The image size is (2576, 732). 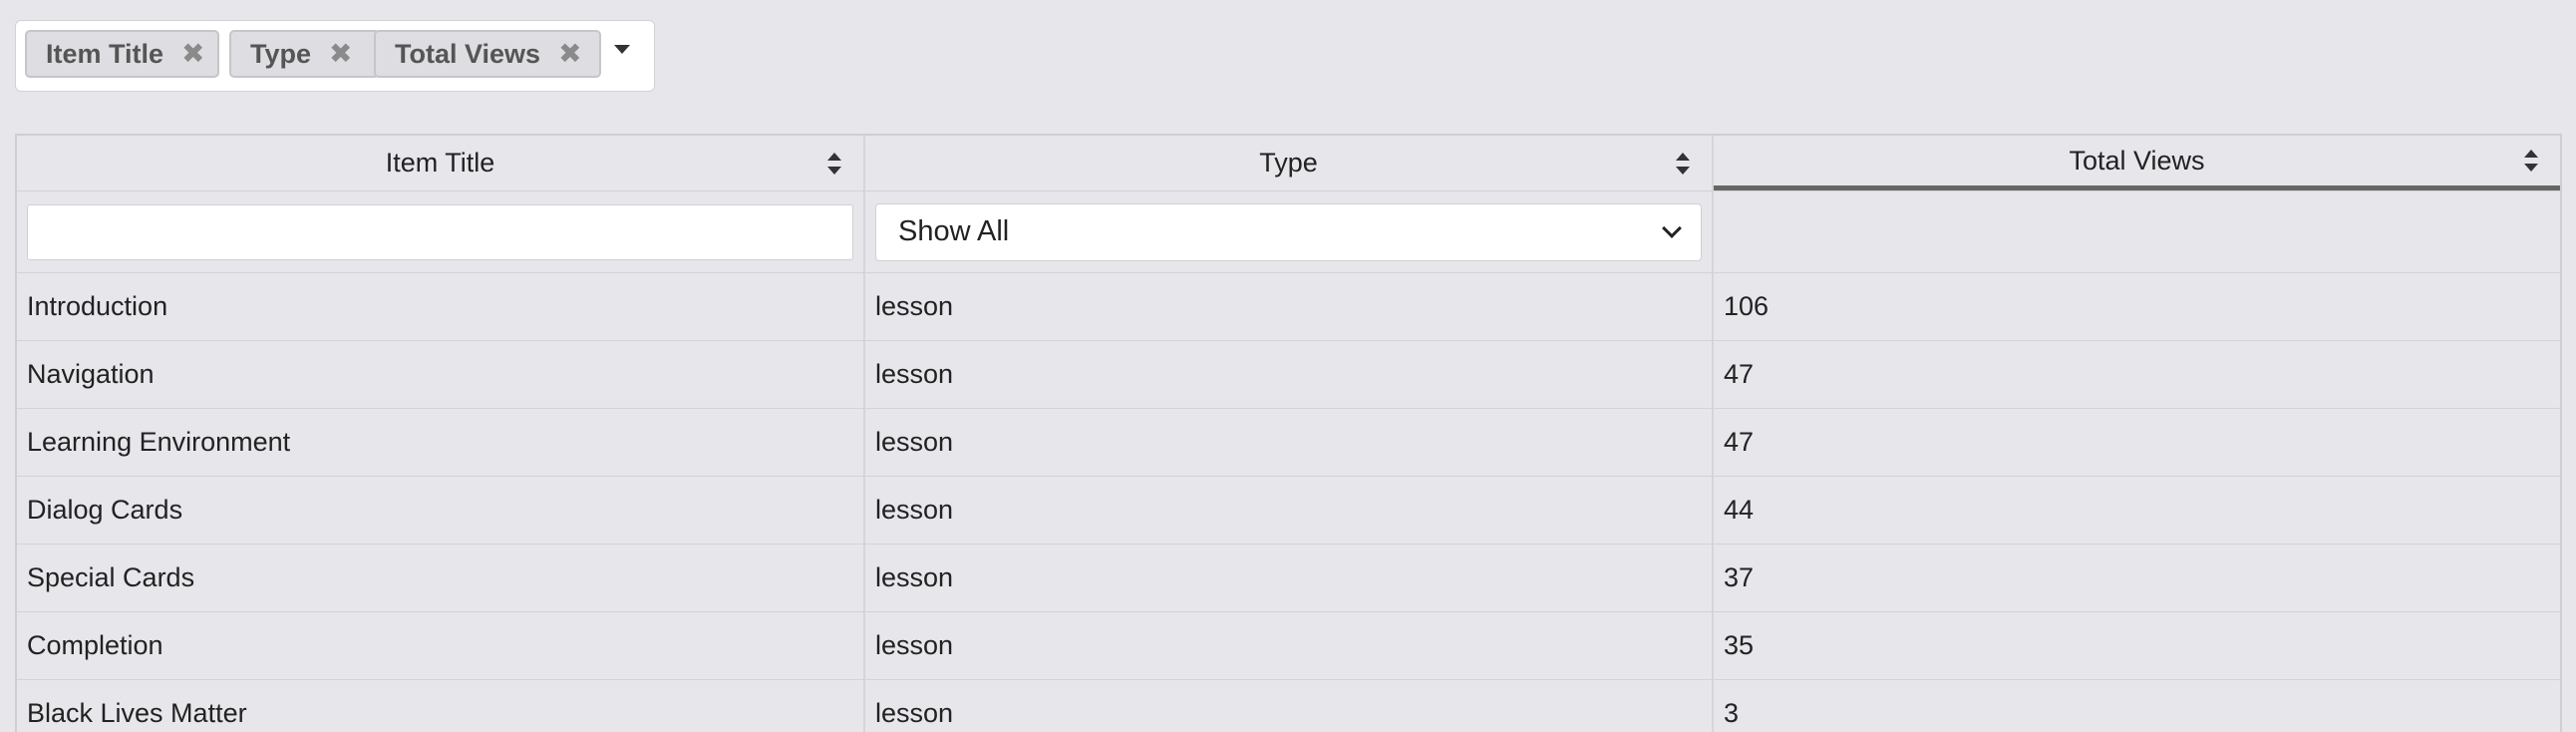 I want to click on cell-item-title: Learning Environment, so click(x=441, y=442).